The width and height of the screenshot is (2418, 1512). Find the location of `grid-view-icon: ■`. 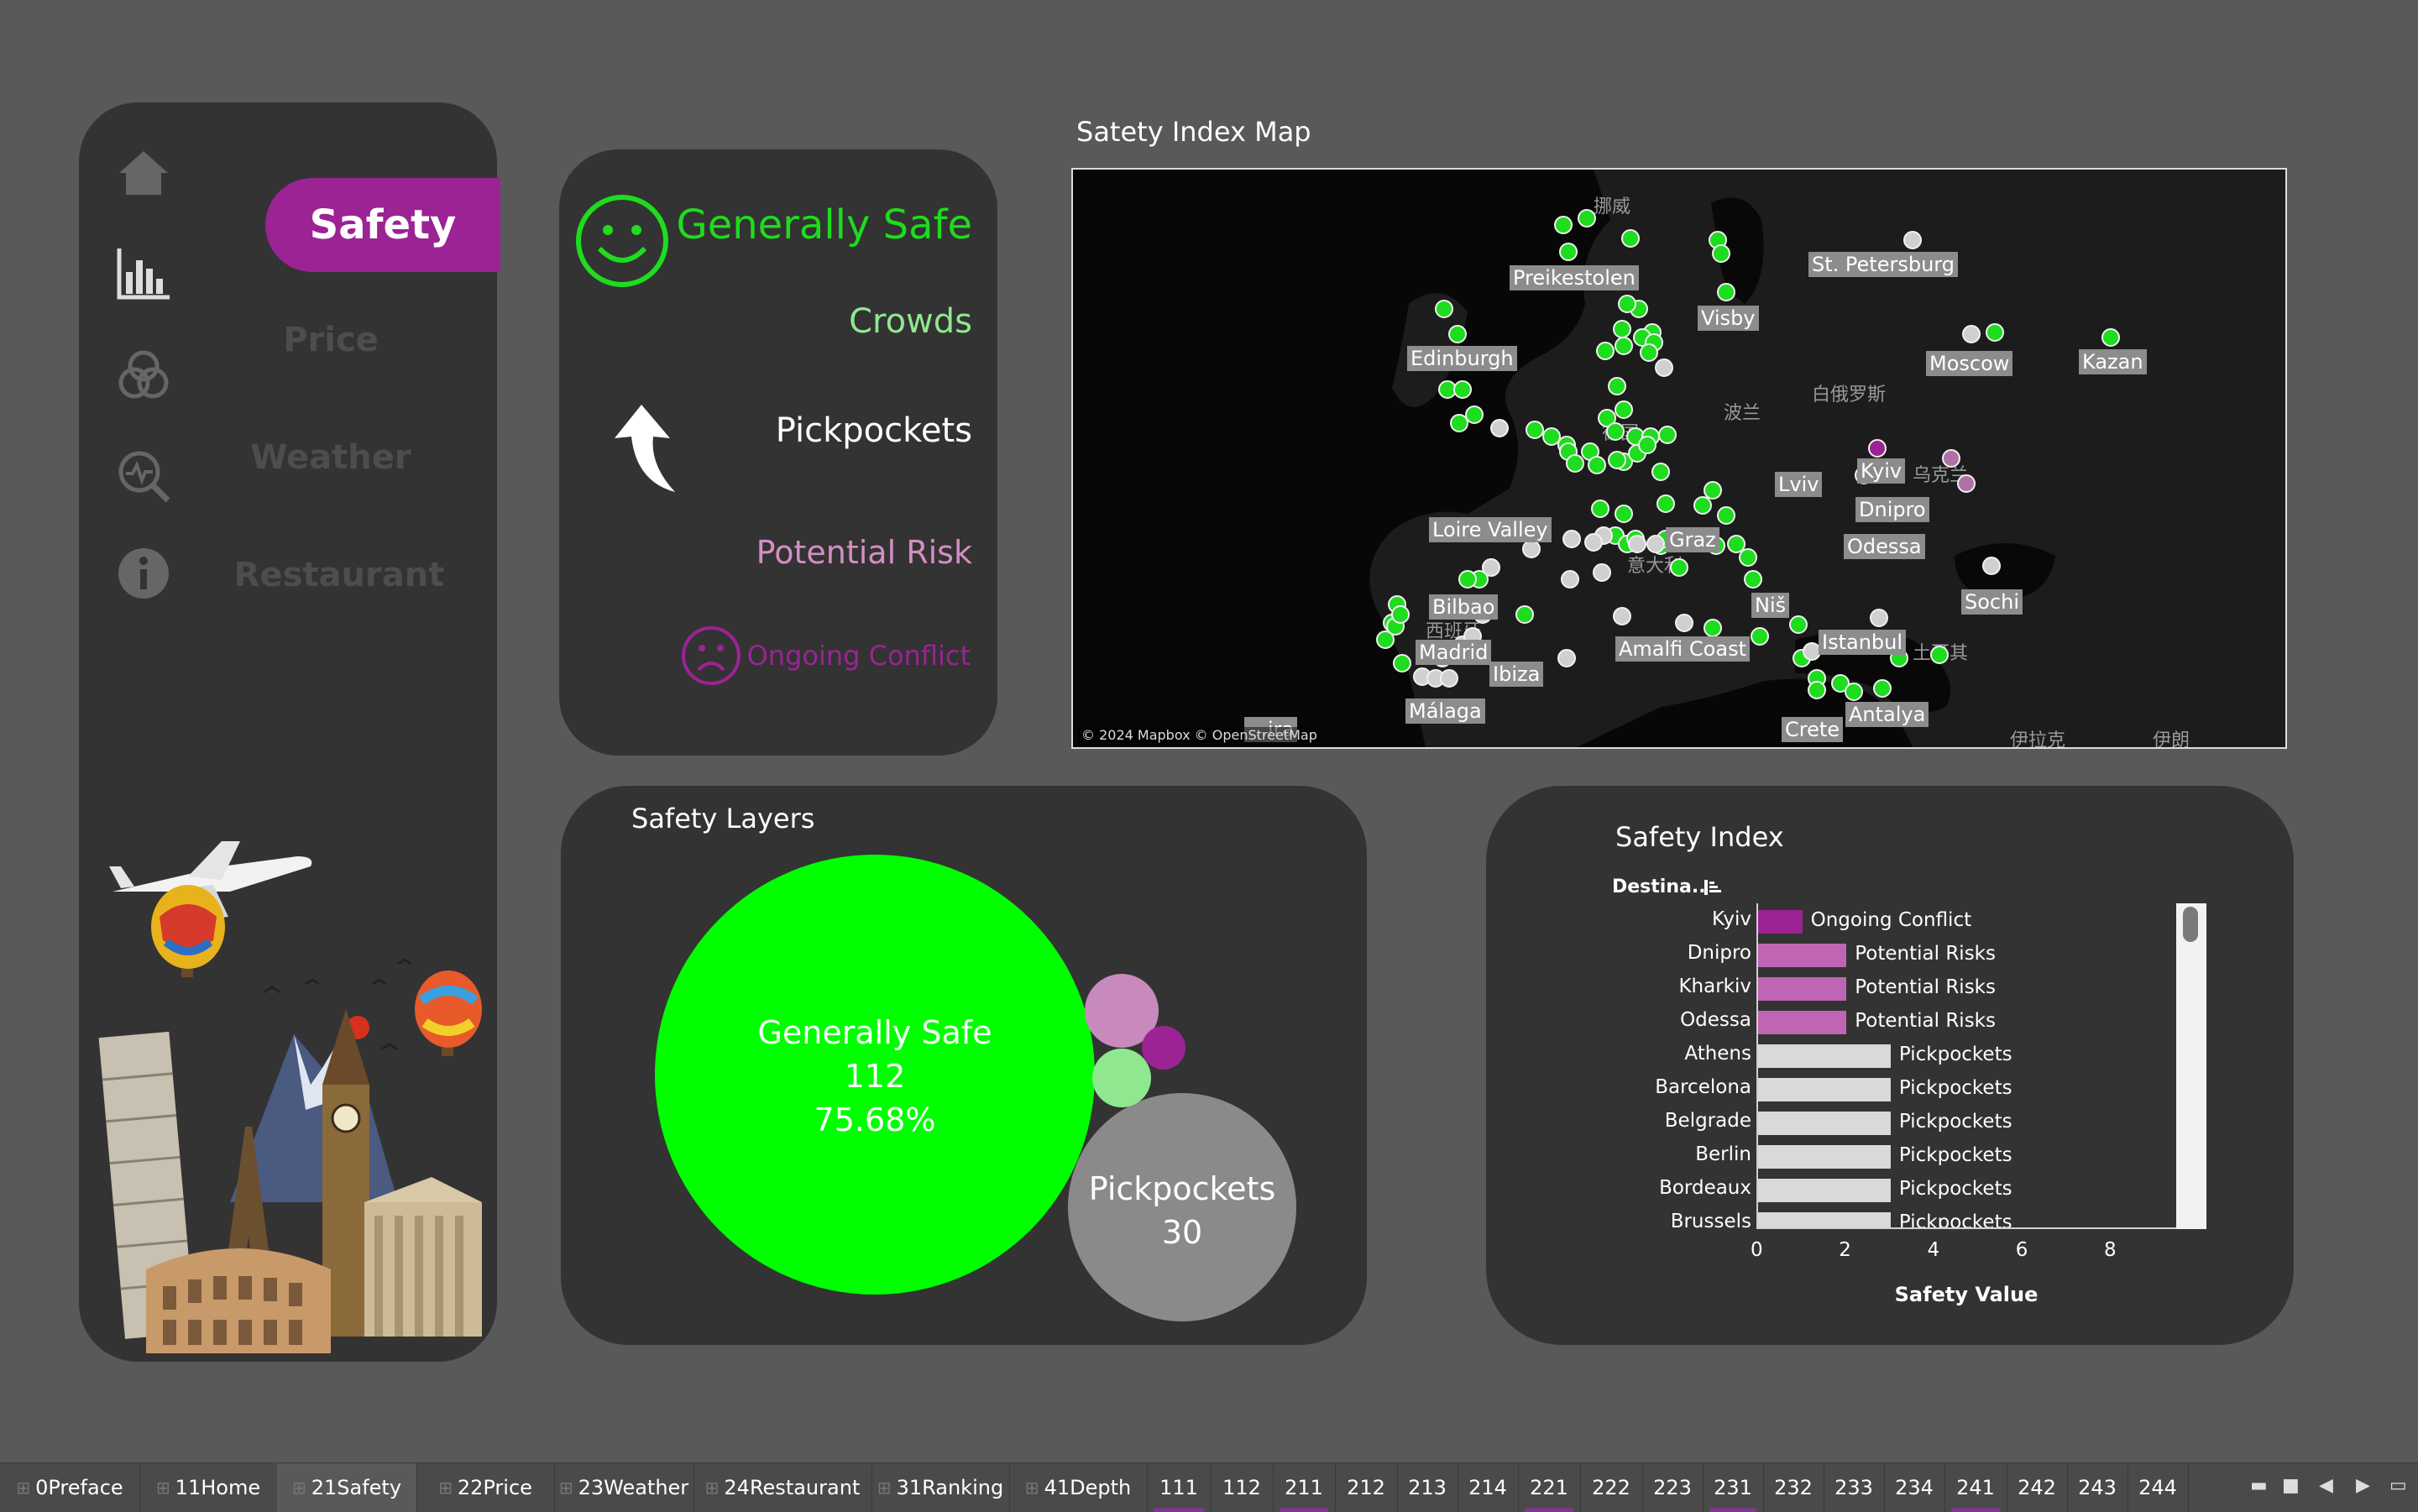

grid-view-icon: ■ is located at coordinates (2291, 1485).